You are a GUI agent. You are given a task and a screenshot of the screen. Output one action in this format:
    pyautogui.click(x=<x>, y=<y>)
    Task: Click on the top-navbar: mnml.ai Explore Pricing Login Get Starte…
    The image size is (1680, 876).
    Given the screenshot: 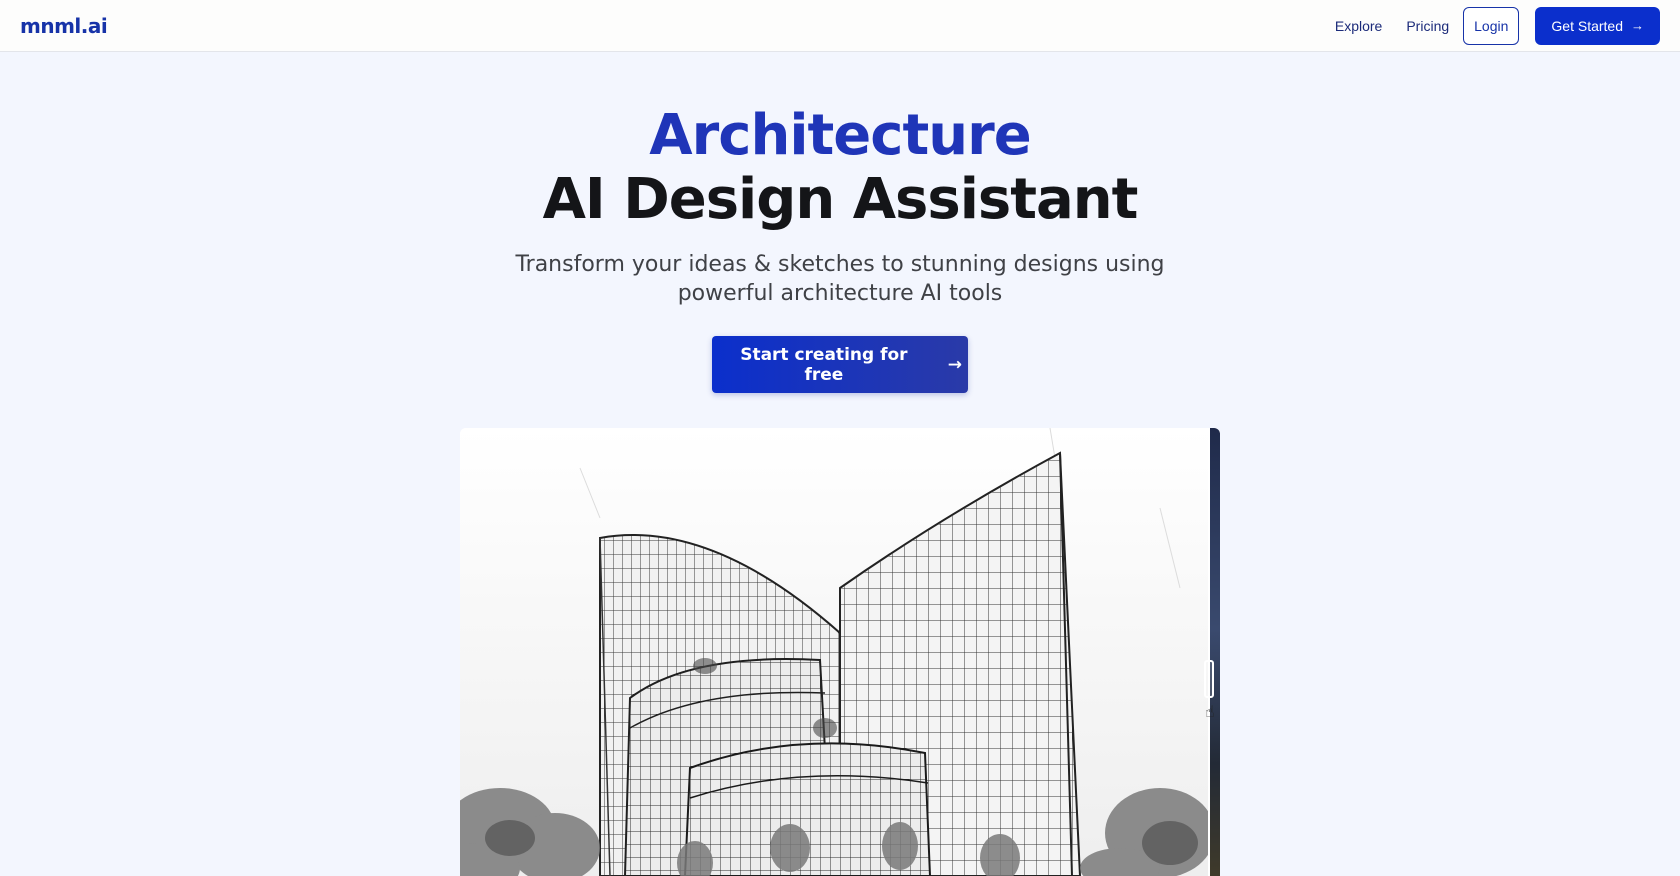 What is the action you would take?
    pyautogui.click(x=840, y=26)
    